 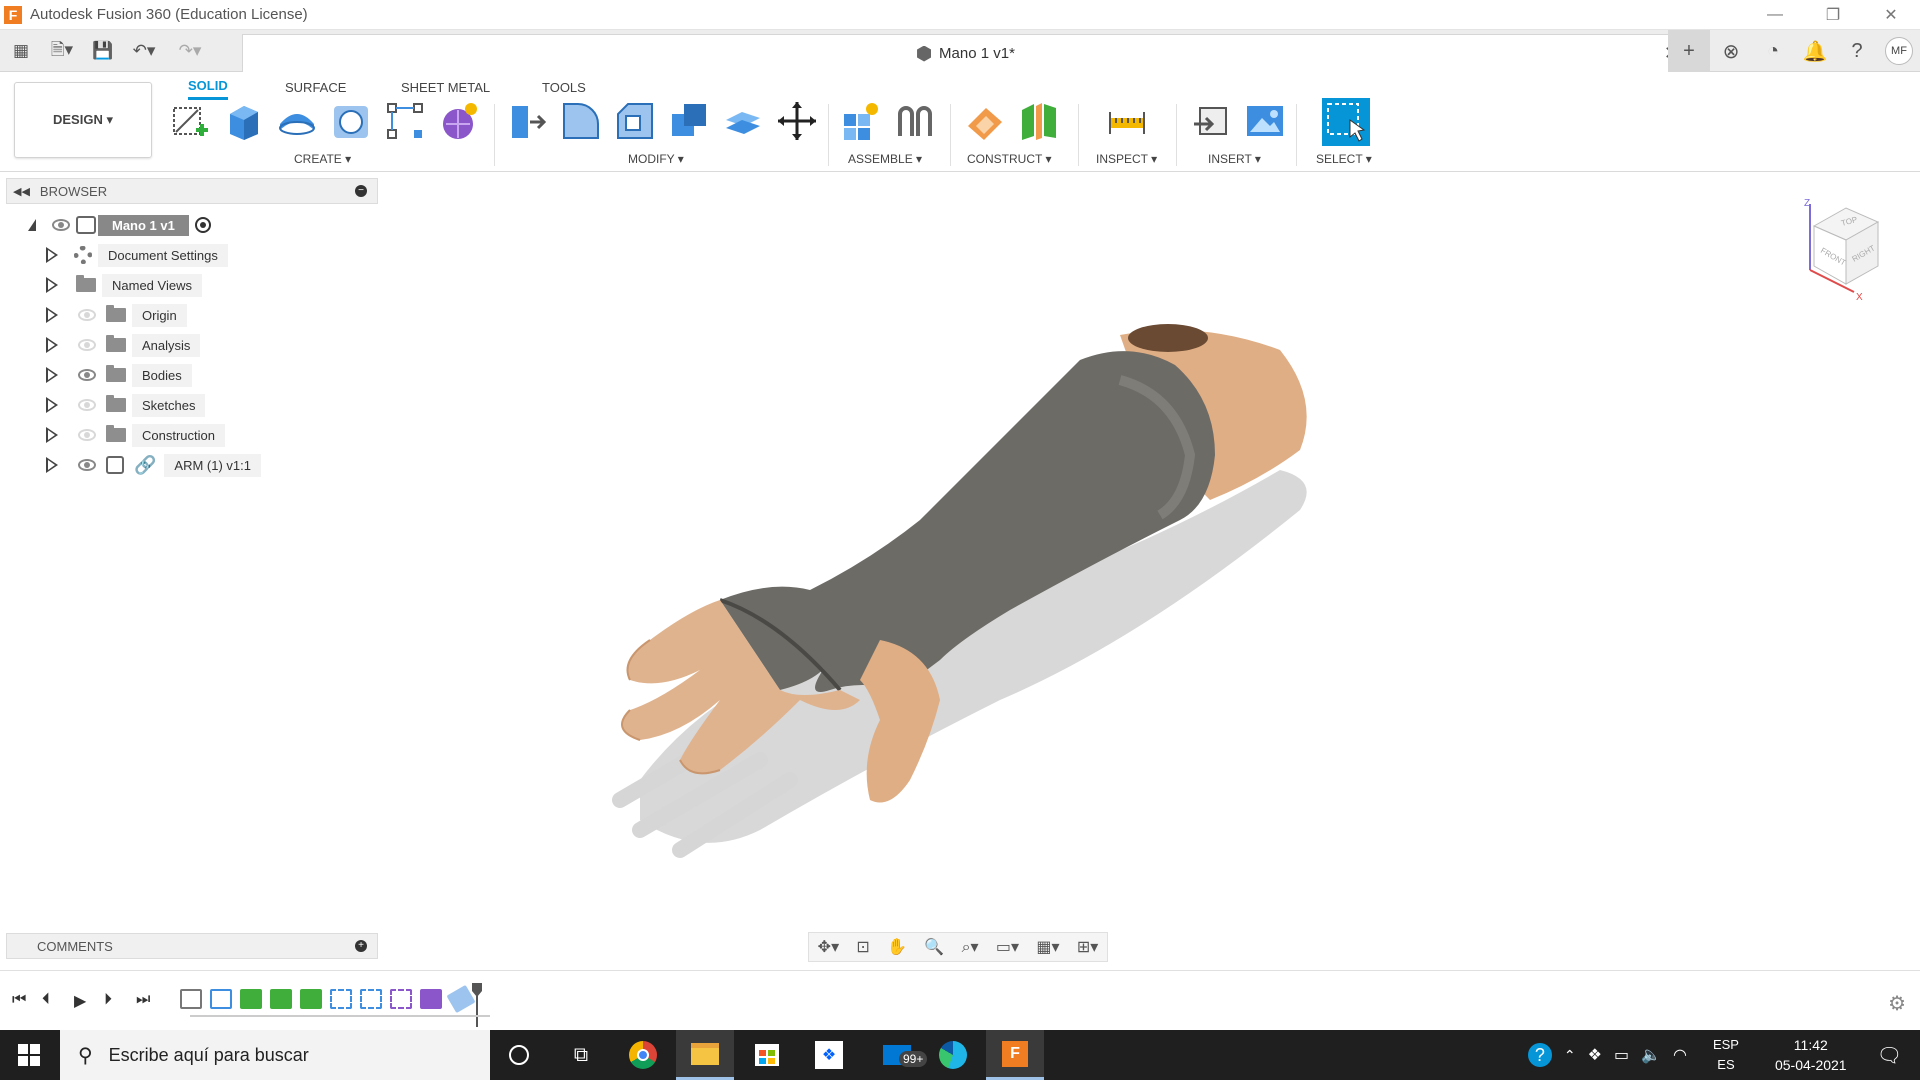 What do you see at coordinates (1015, 1055) in the screenshot?
I see `fusion-360-taskbar-icon: F` at bounding box center [1015, 1055].